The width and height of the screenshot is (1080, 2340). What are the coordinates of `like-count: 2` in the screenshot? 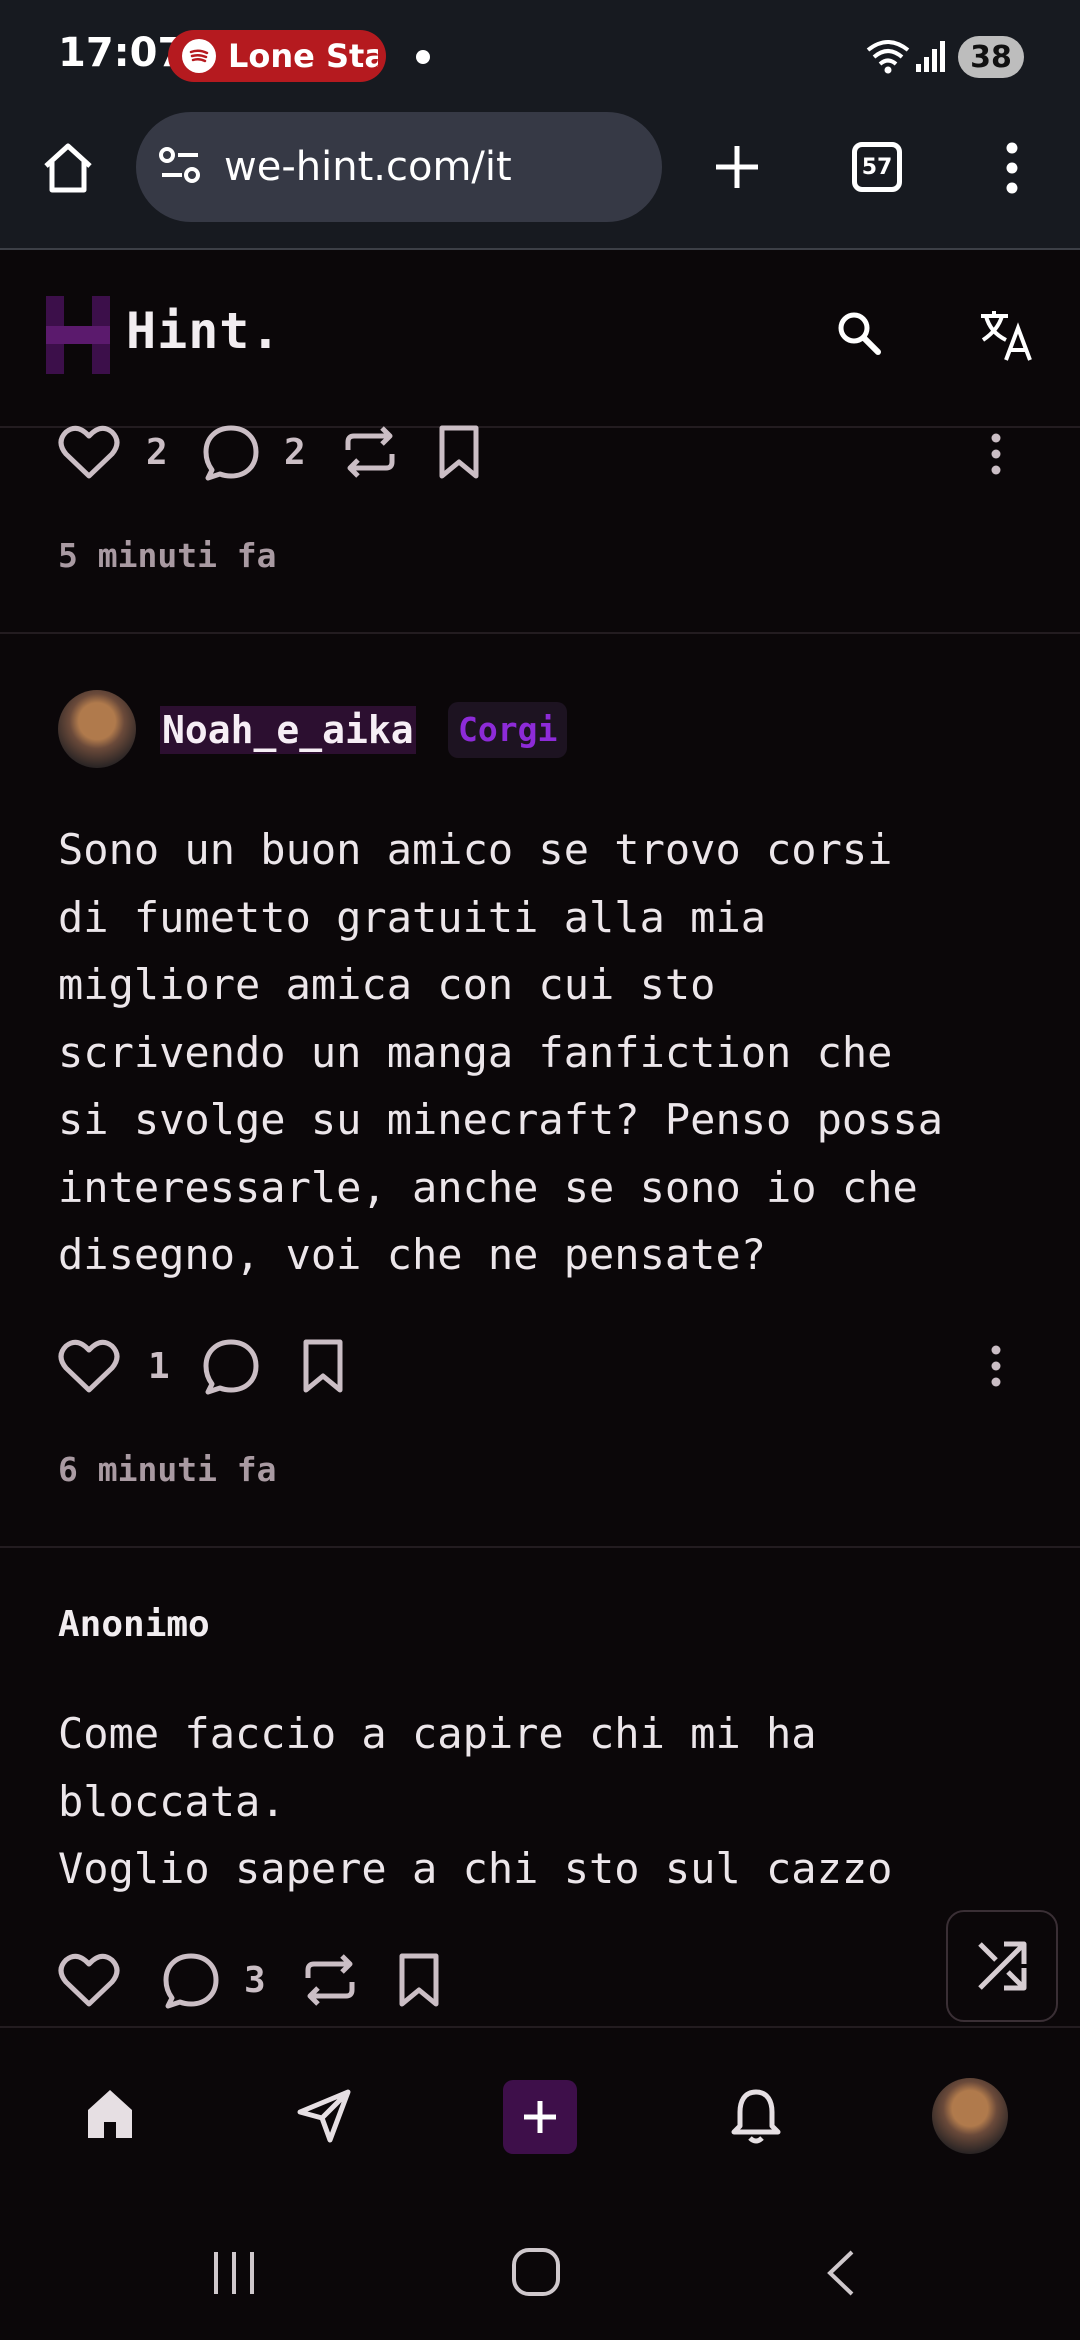 It's located at (157, 452).